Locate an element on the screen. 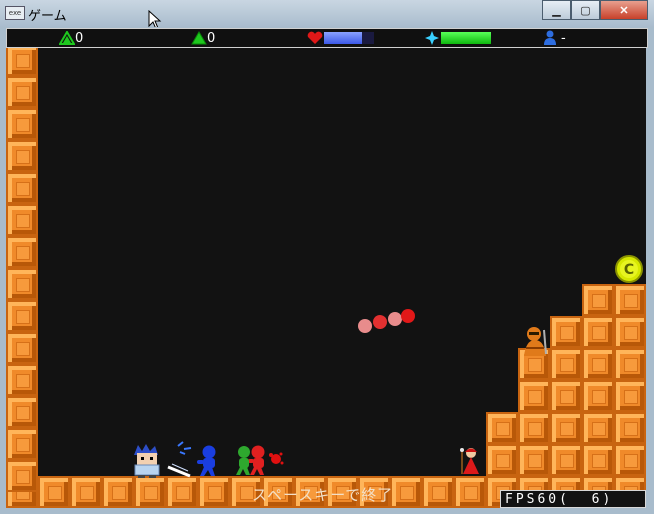 This screenshot has height=514, width=654. maximize-button: ▢ is located at coordinates (585, 10).